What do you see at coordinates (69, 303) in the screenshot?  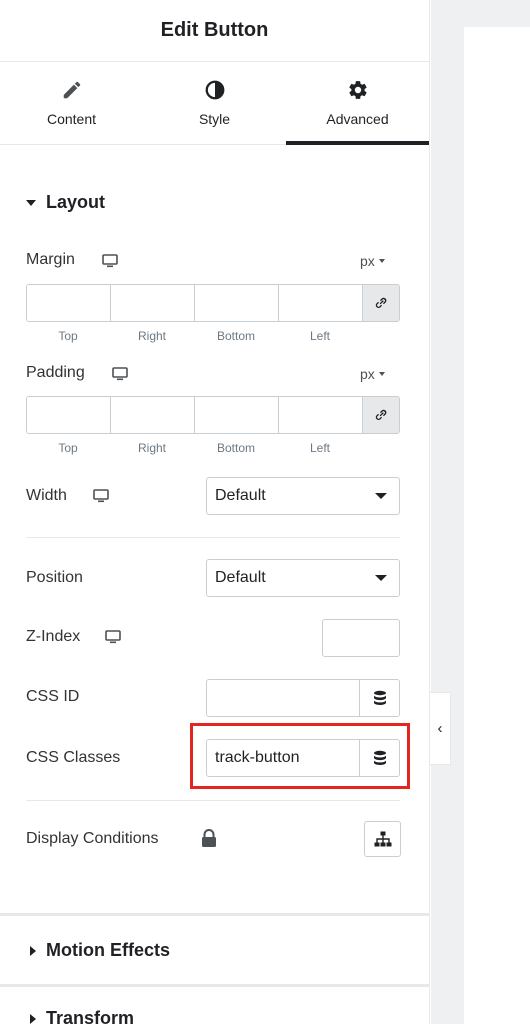 I see `margin-top-input` at bounding box center [69, 303].